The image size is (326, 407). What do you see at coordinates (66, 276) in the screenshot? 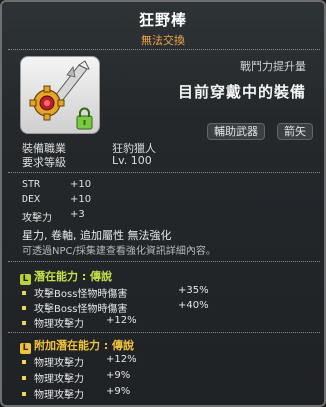
I see `potential-header: L 潛在能力 : 傳說` at bounding box center [66, 276].